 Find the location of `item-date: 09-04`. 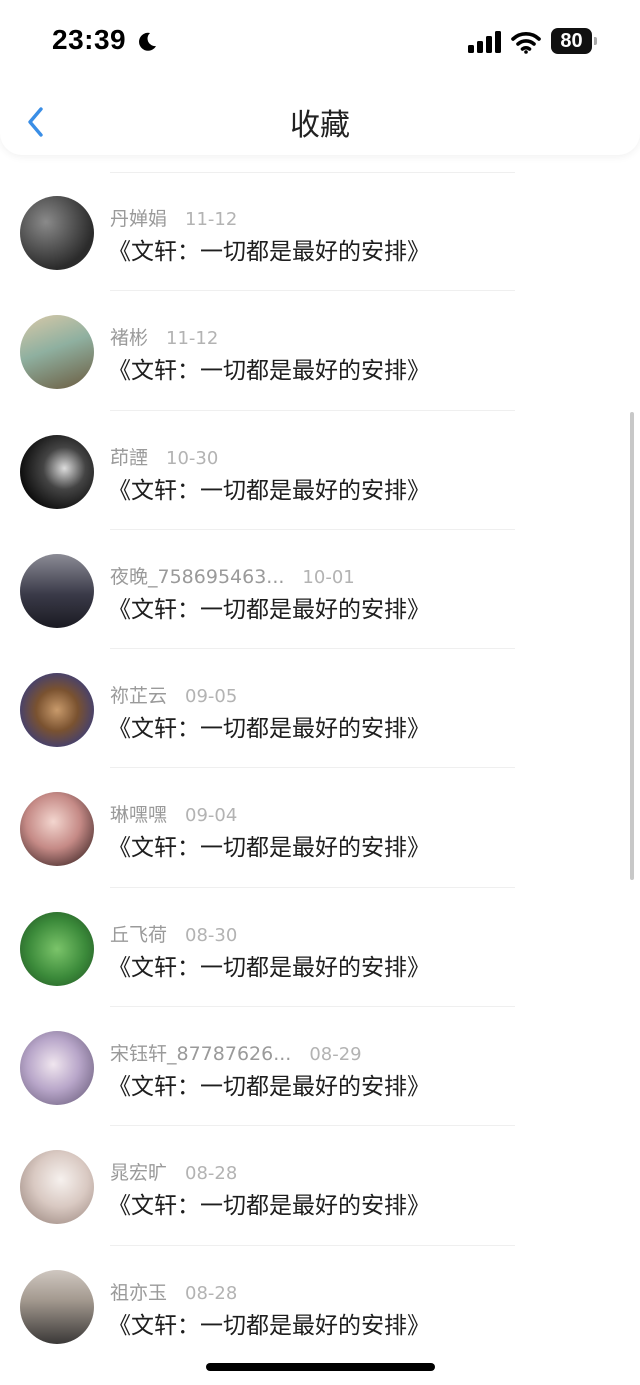

item-date: 09-04 is located at coordinates (211, 816).